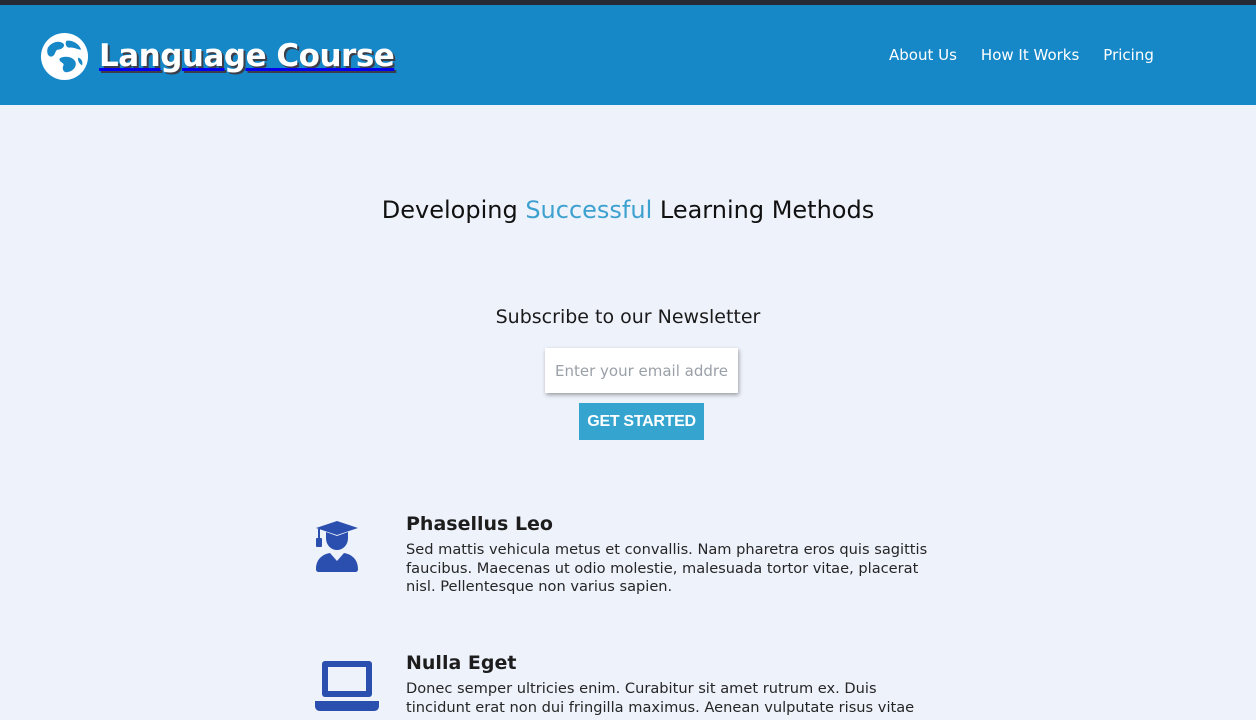  I want to click on hero-headline: Developing Successful Learning Methods, so click(628, 210).